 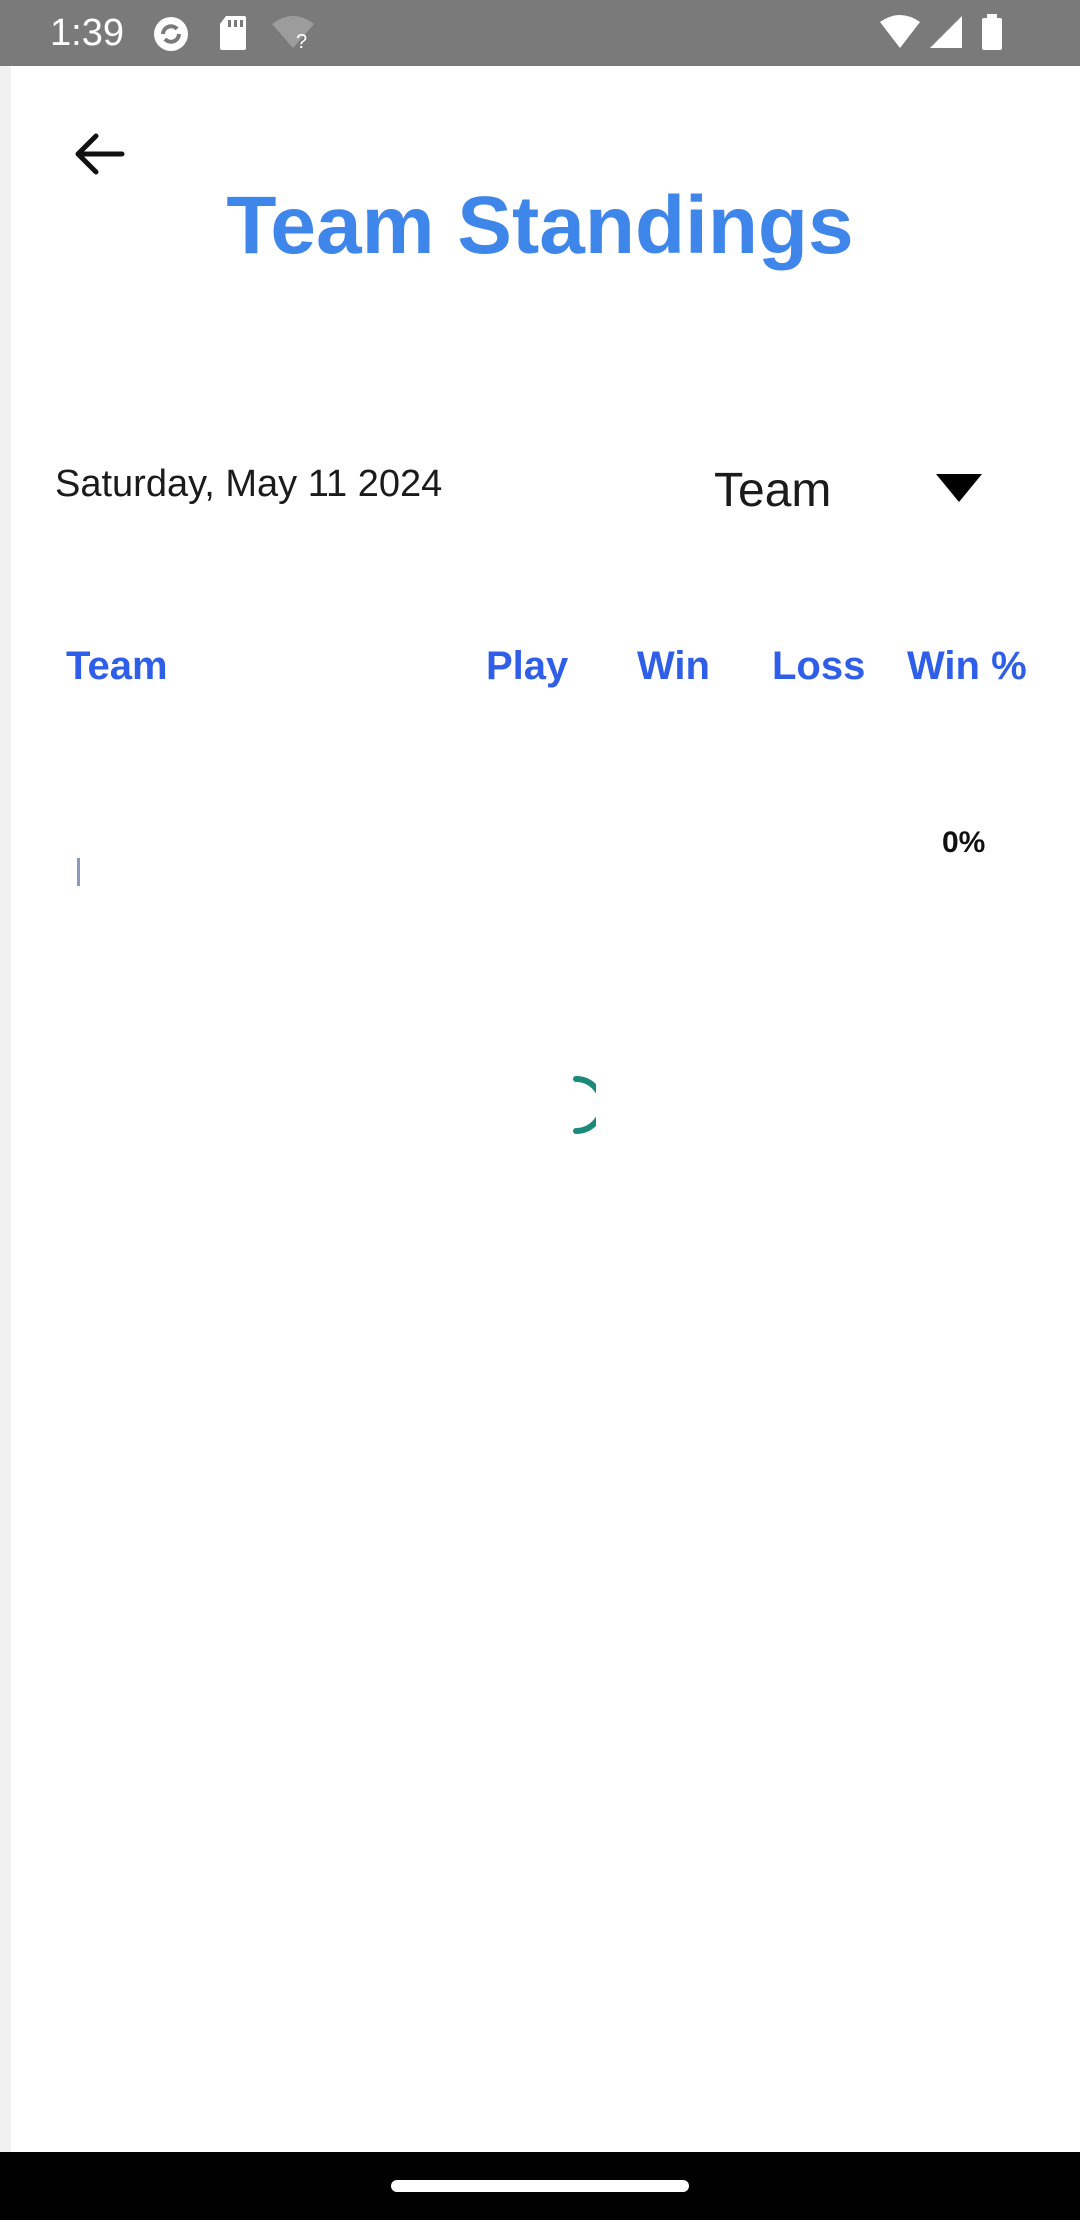 What do you see at coordinates (540, 225) in the screenshot?
I see `page-title: Team Standings` at bounding box center [540, 225].